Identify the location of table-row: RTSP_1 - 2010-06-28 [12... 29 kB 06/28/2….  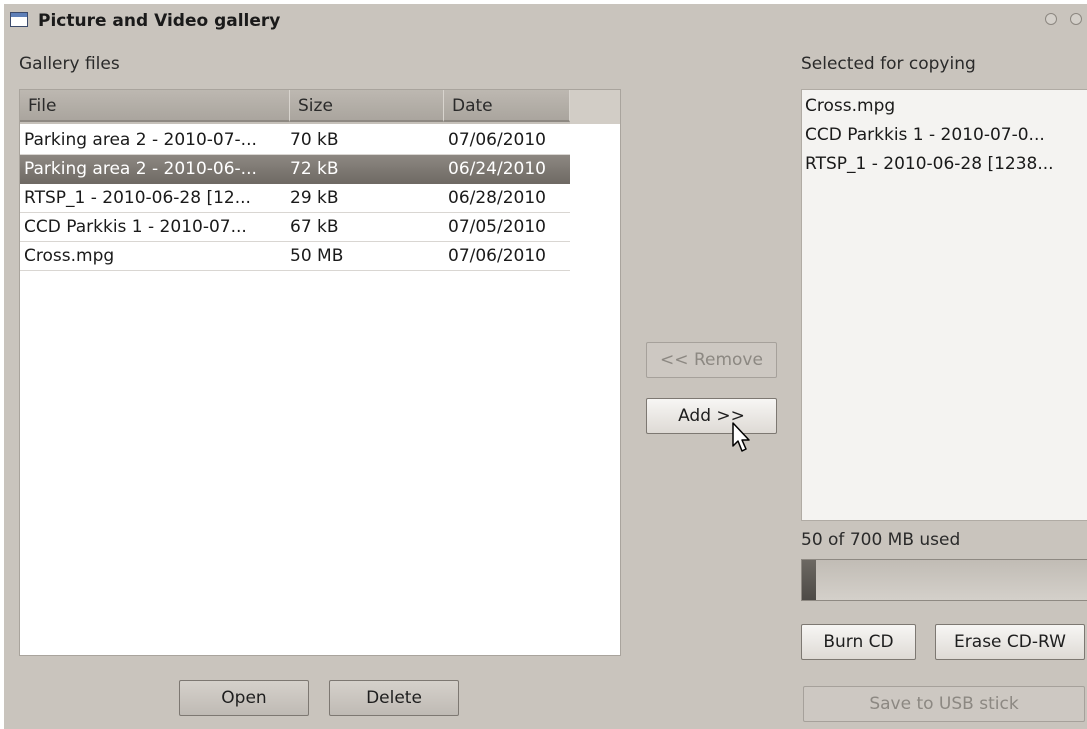
(295, 198).